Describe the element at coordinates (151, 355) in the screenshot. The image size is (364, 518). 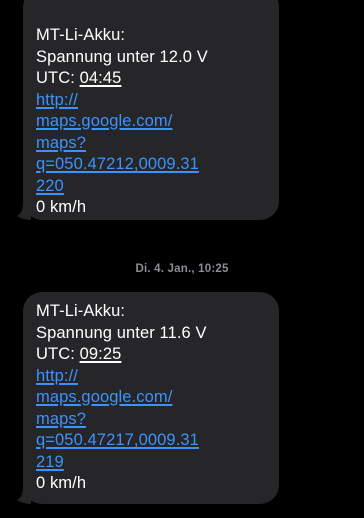
I see `message-utc: UTC: 09:25` at that location.